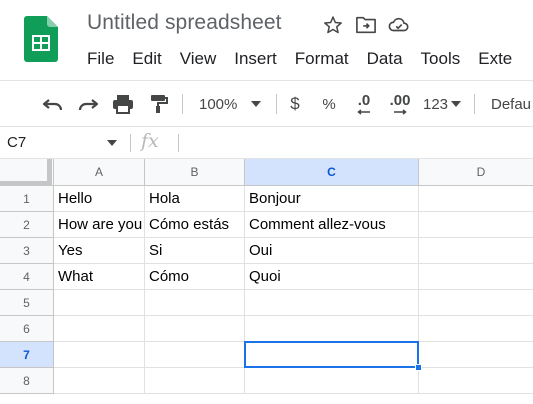  I want to click on cell-c8, so click(332, 381).